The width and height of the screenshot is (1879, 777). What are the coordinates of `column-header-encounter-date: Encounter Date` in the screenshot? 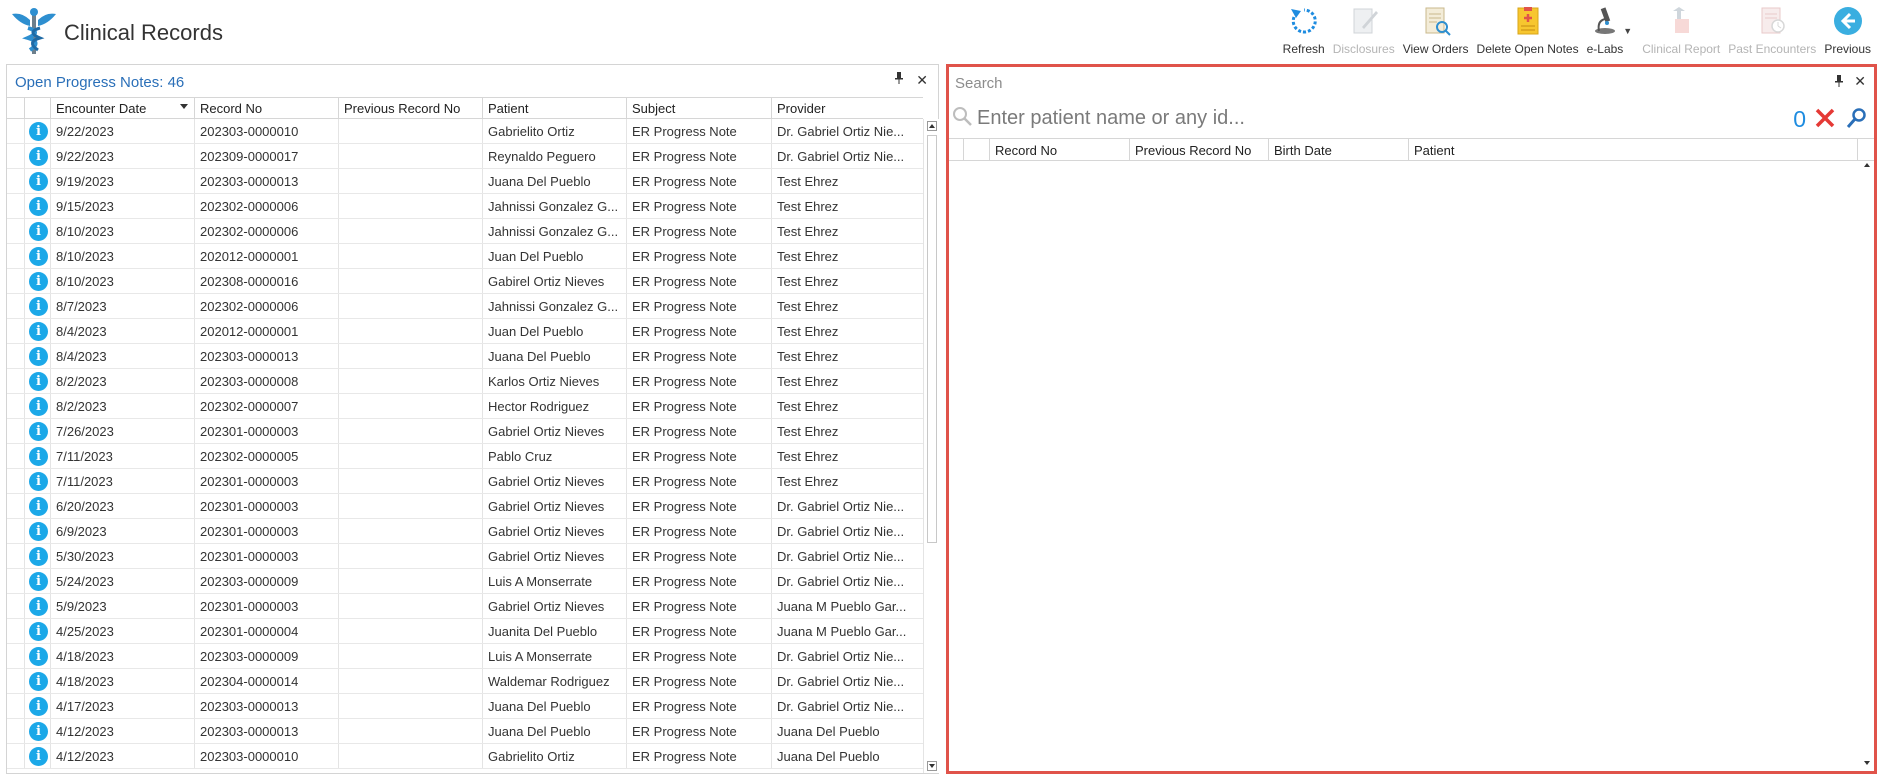 It's located at (123, 108).